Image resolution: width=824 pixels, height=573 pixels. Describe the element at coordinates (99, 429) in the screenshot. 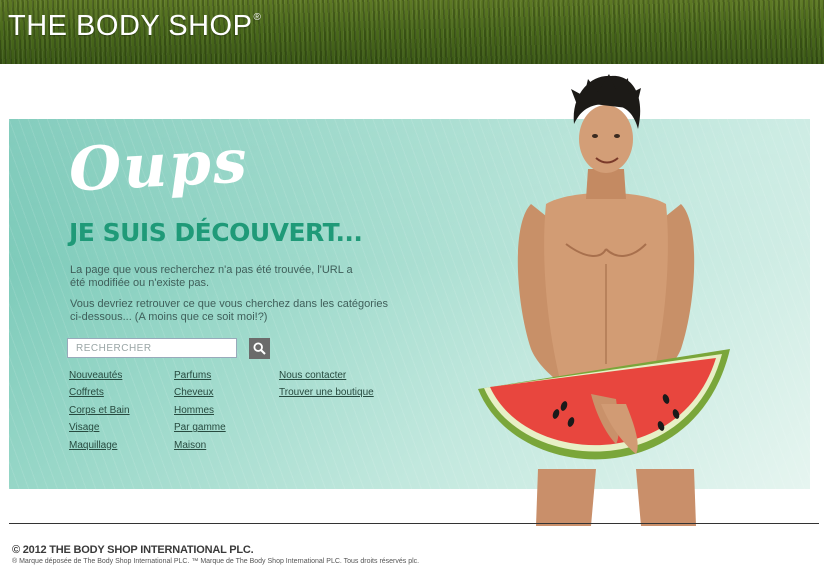

I see `link-visage: Visage` at that location.